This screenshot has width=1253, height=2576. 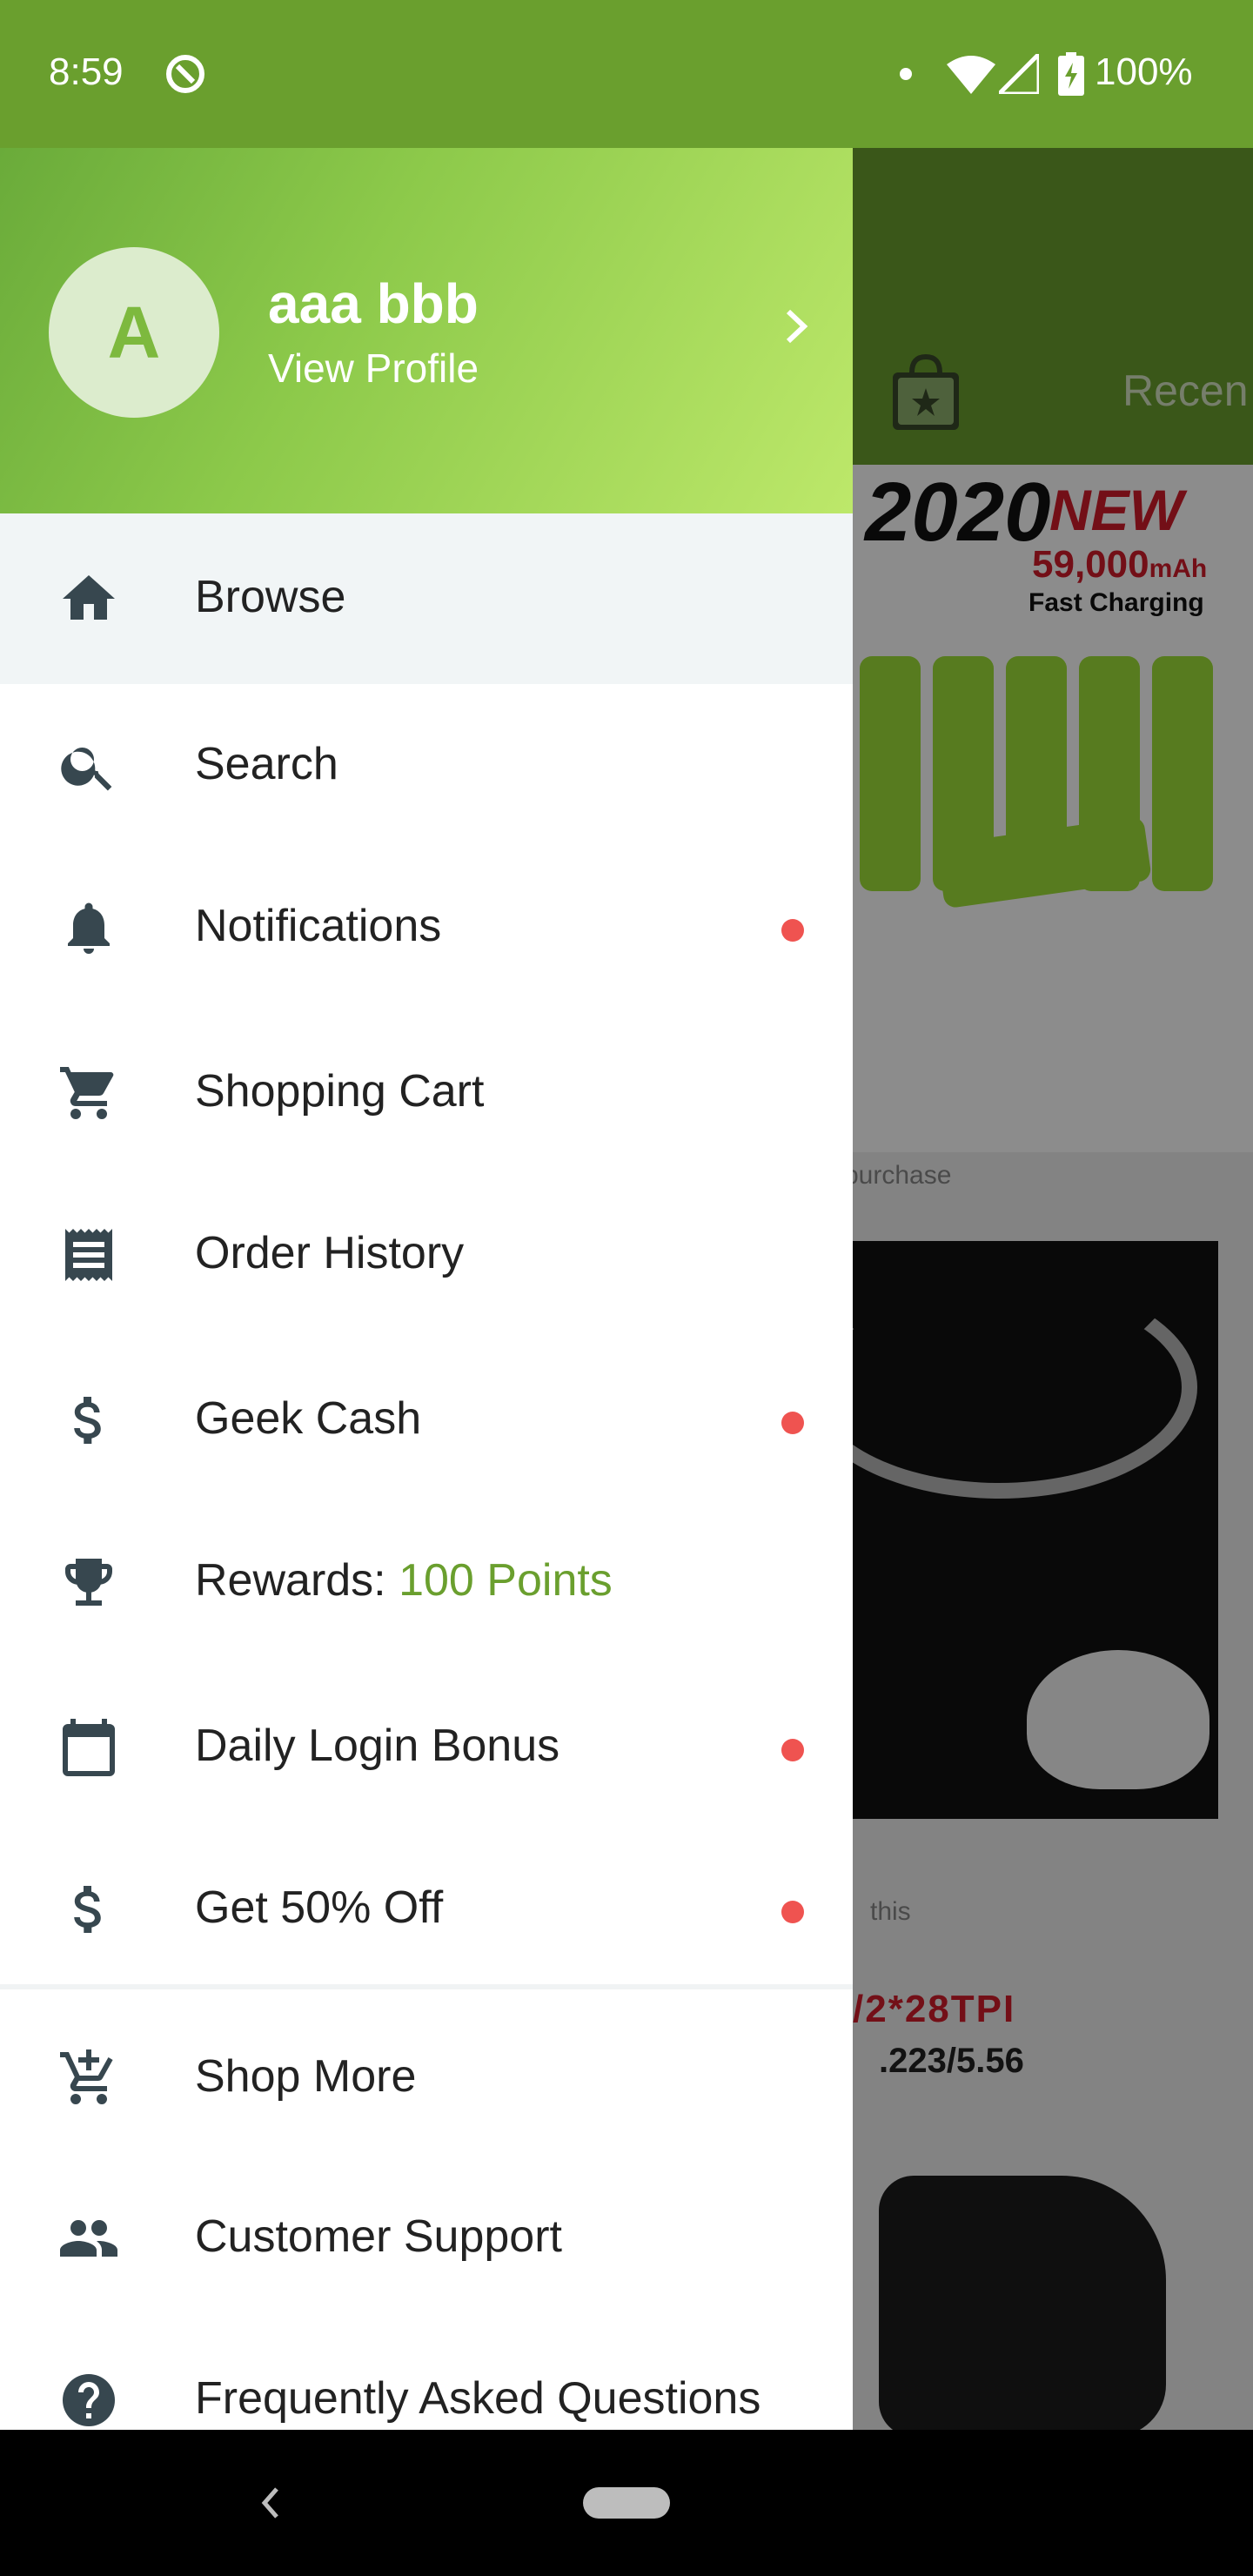 I want to click on add-cart-icon, so click(x=86, y=2077).